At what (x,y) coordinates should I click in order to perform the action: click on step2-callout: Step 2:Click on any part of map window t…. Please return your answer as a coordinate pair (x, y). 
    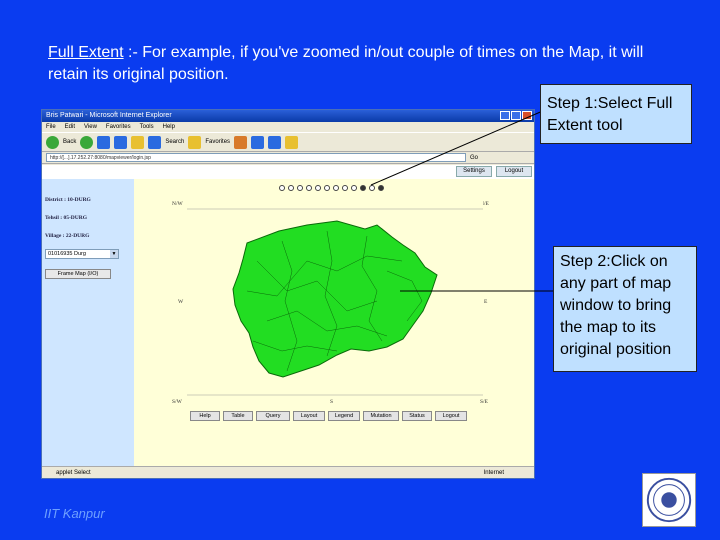
    Looking at the image, I should click on (625, 309).